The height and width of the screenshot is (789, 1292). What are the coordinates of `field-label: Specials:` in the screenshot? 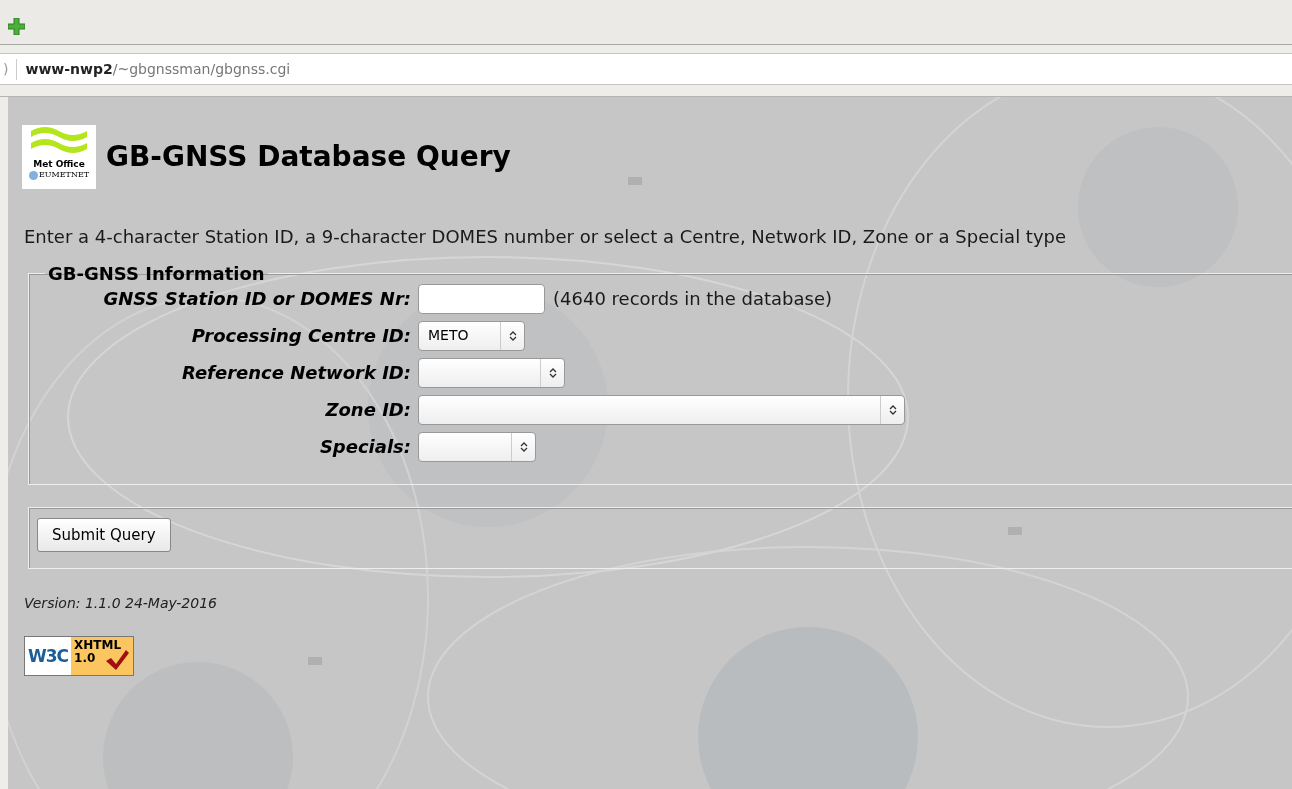 It's located at (364, 447).